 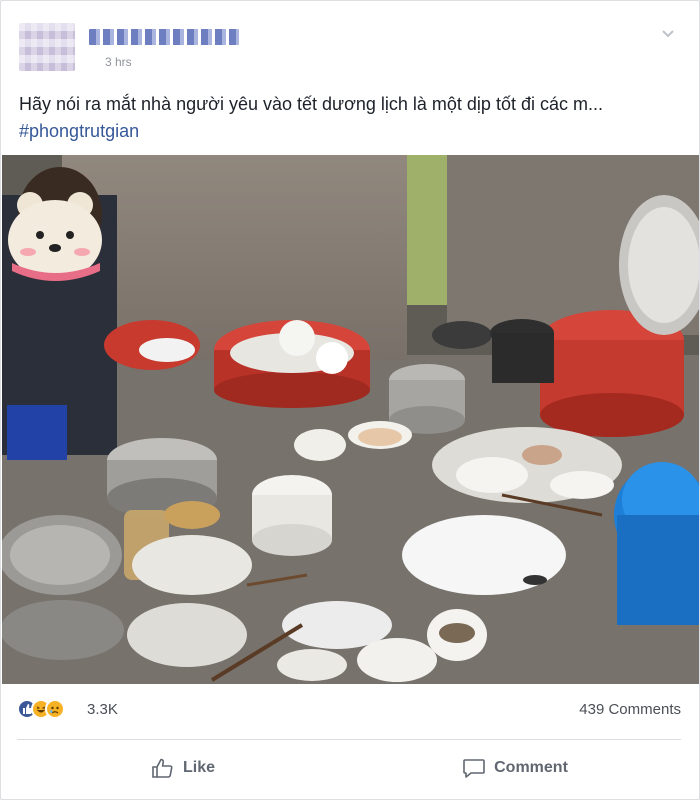 I want to click on reaction-icons, so click(x=53, y=709).